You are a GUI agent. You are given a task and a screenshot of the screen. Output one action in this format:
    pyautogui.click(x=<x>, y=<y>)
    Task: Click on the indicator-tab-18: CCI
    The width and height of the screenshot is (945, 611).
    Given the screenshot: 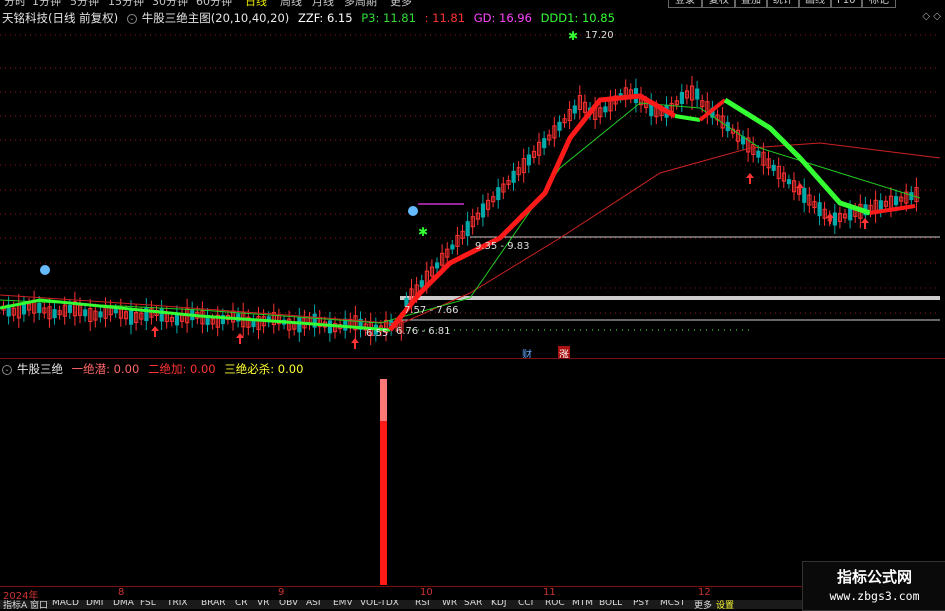 What is the action you would take?
    pyautogui.click(x=525, y=604)
    